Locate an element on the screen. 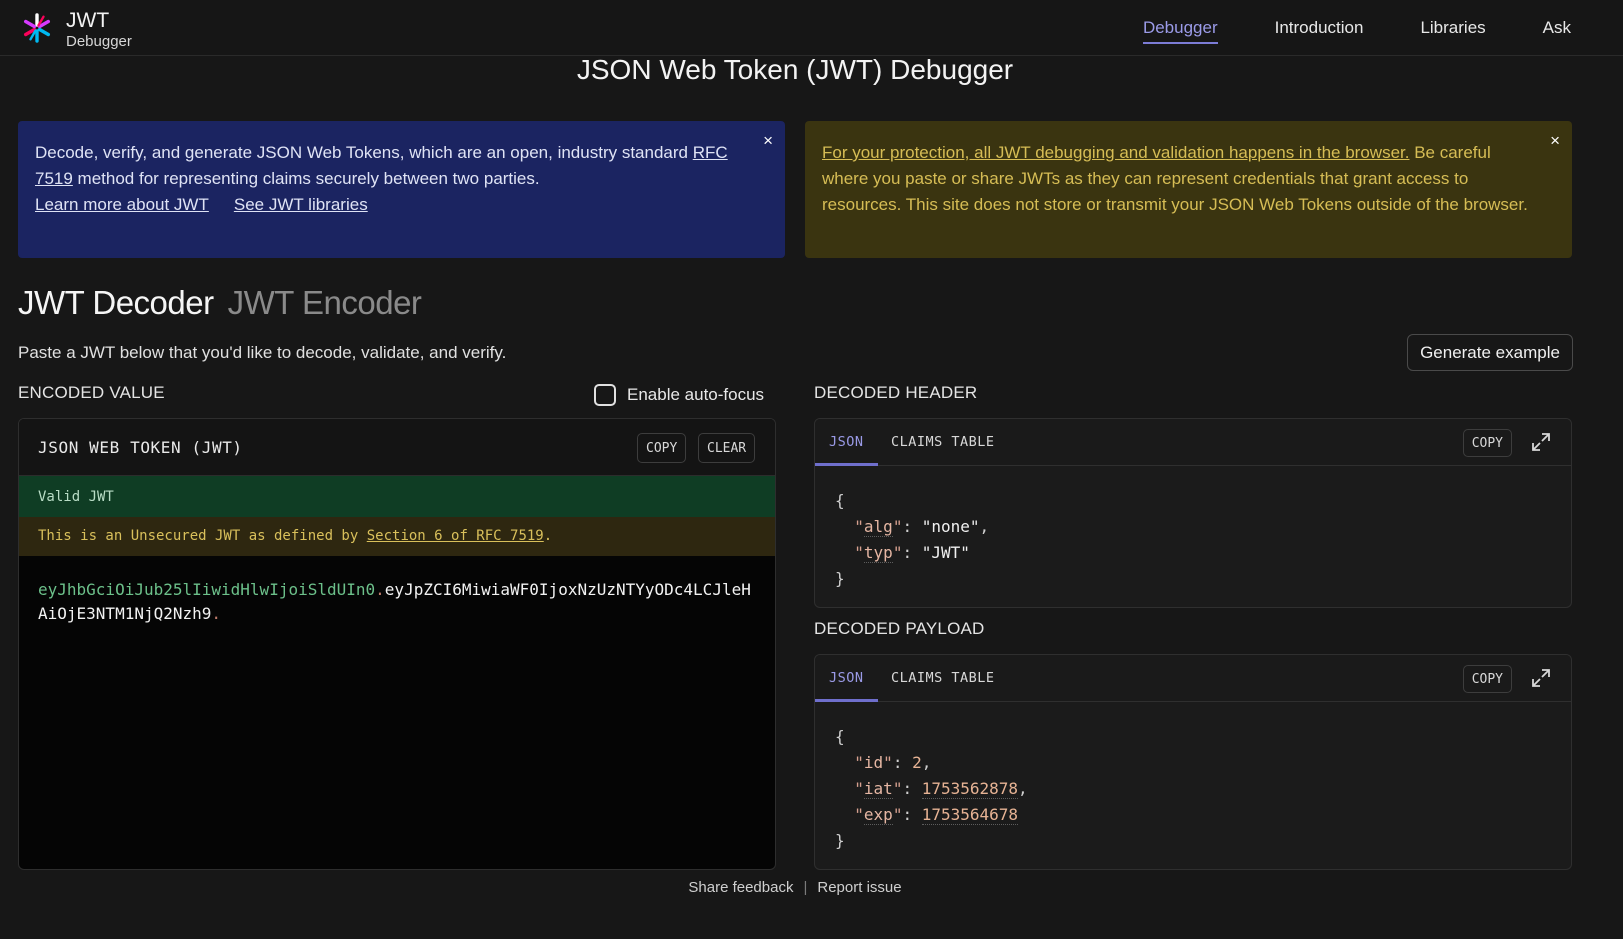  json-value: 2 is located at coordinates (917, 762).